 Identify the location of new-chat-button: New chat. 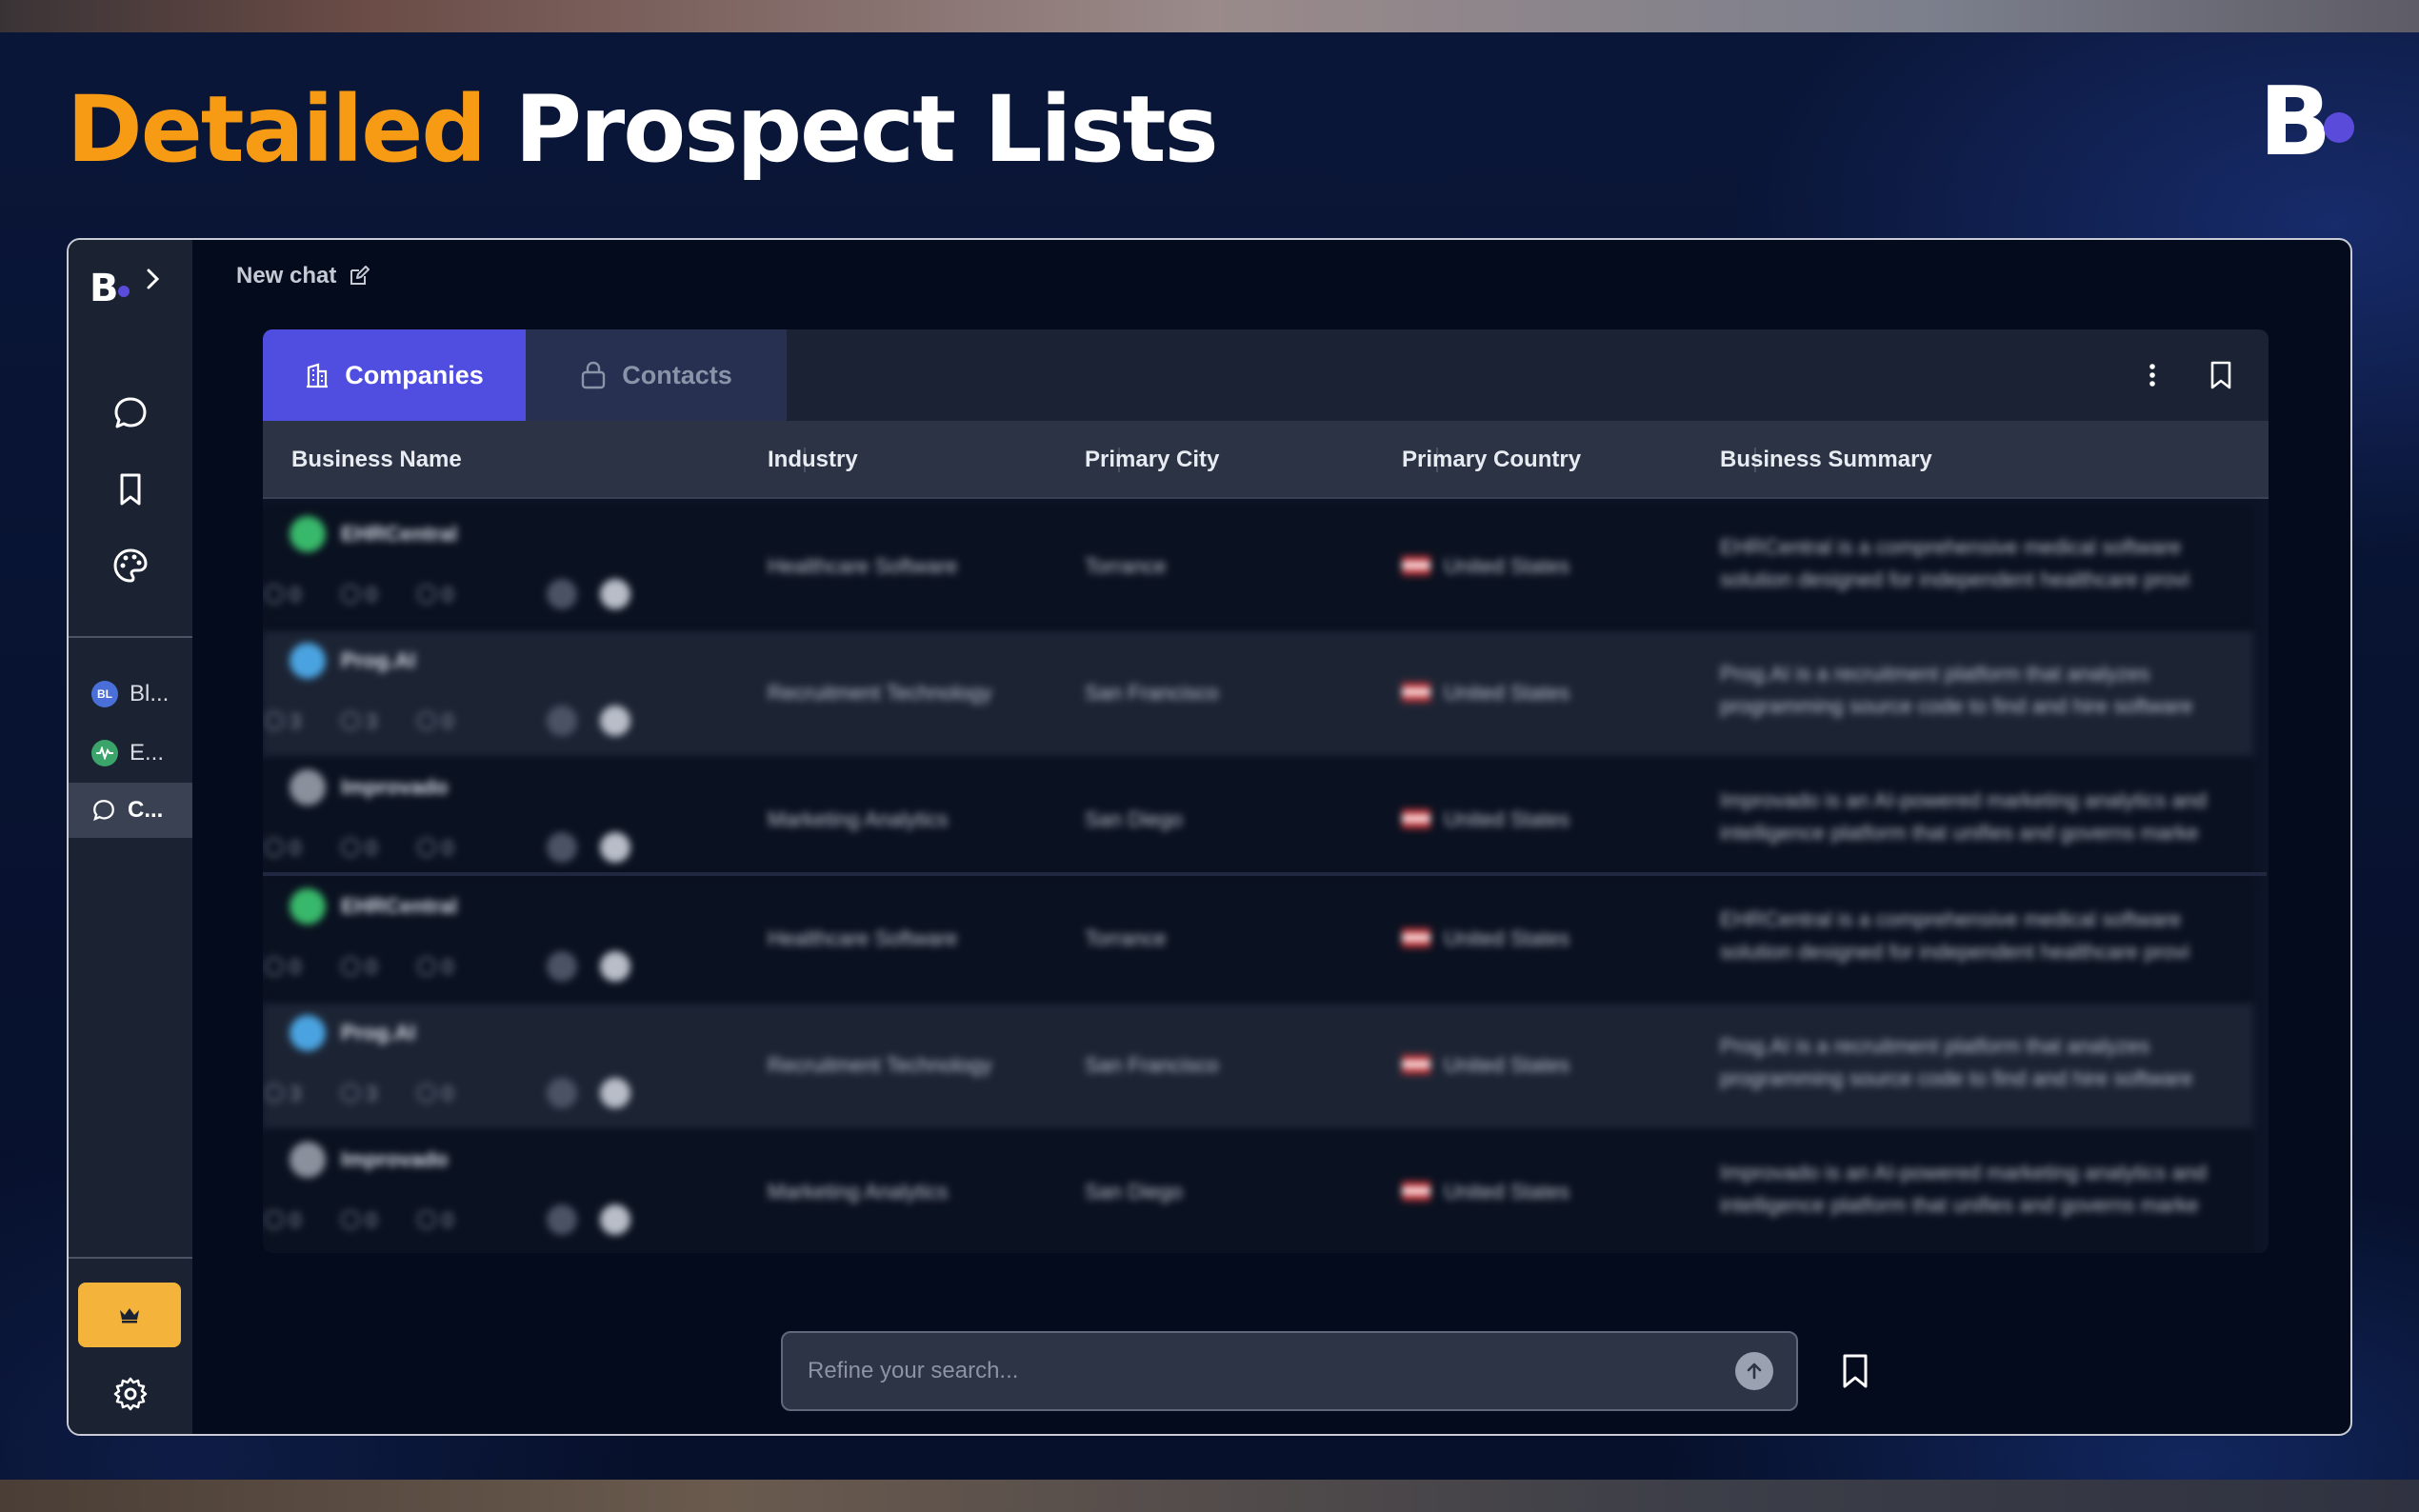
(303, 276).